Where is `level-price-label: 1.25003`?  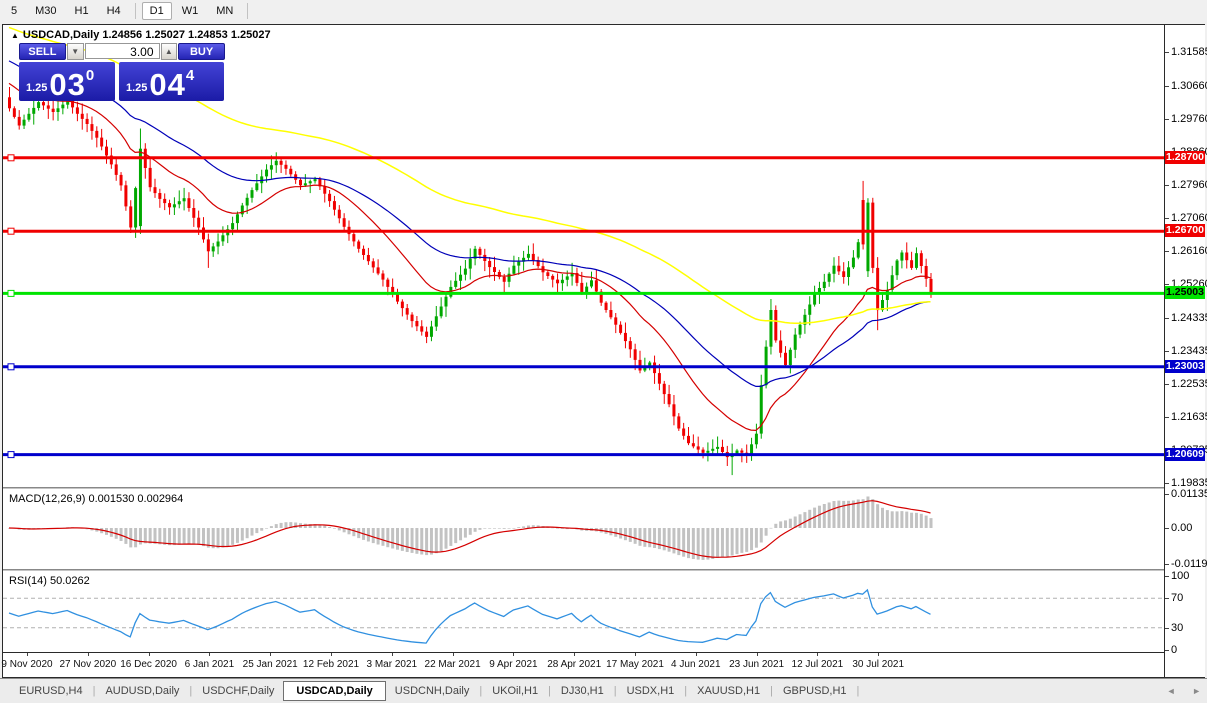 level-price-label: 1.25003 is located at coordinates (1185, 292).